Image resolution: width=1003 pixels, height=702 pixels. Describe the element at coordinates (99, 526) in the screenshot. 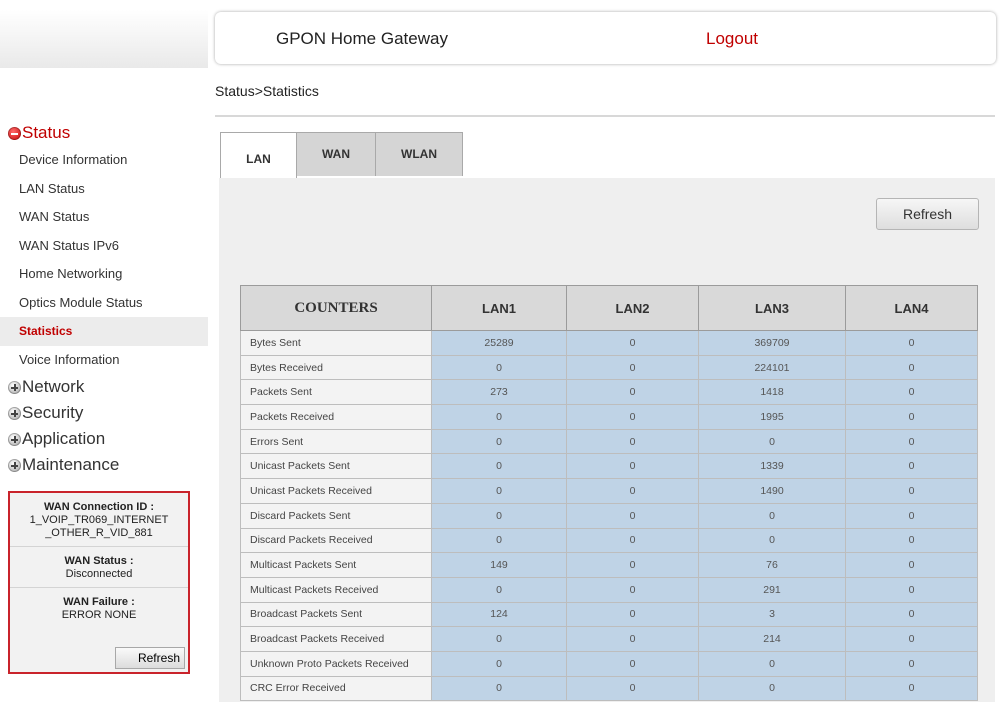

I see `wan-connection-value: 1_VOIP_TR069_INTERNET _OTHER_R_VID_881` at that location.